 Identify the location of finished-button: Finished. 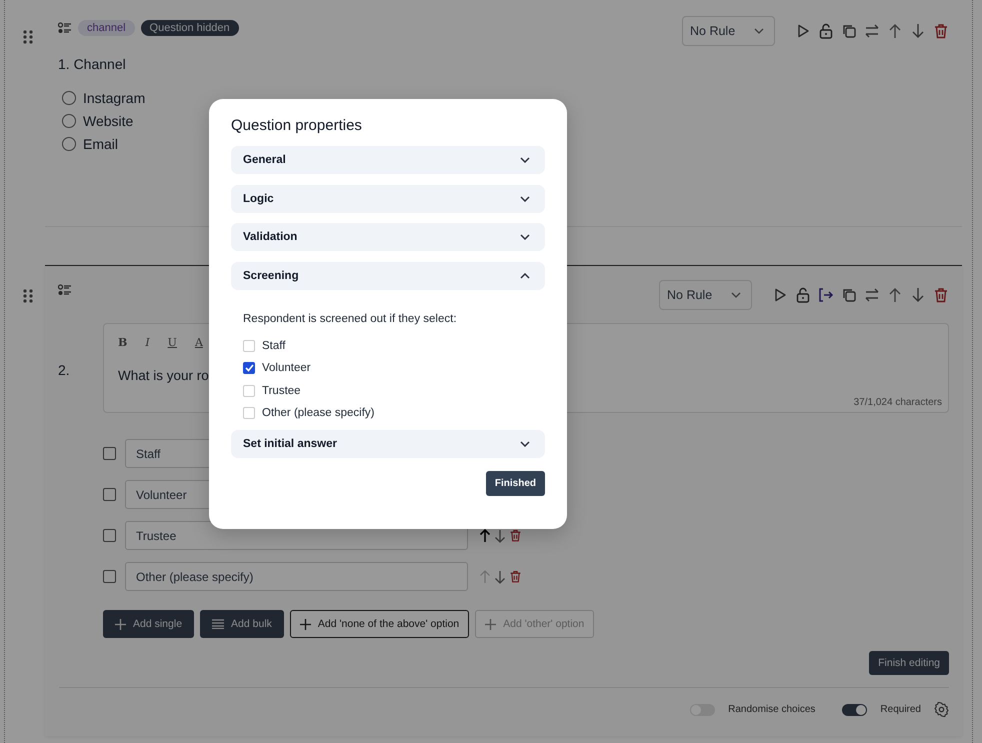
(515, 483).